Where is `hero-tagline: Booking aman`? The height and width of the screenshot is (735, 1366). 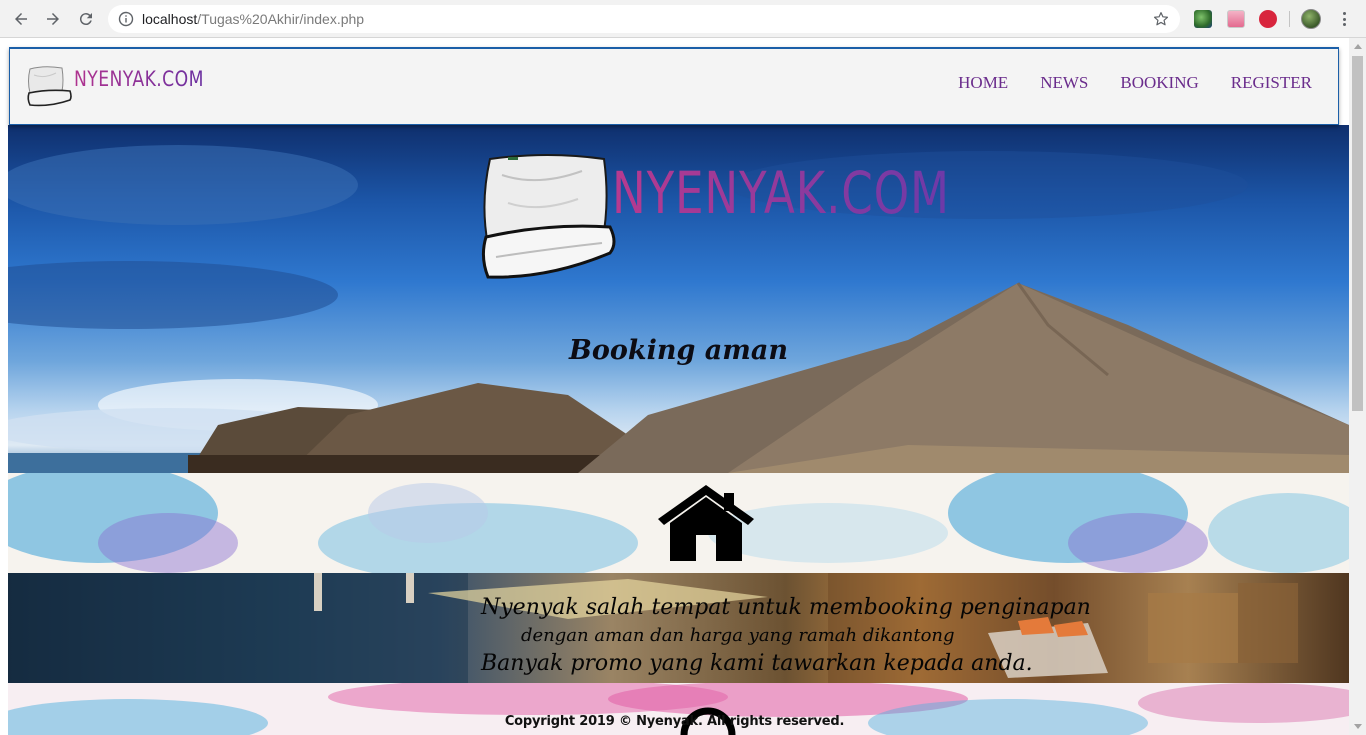 hero-tagline: Booking aman is located at coordinates (678, 350).